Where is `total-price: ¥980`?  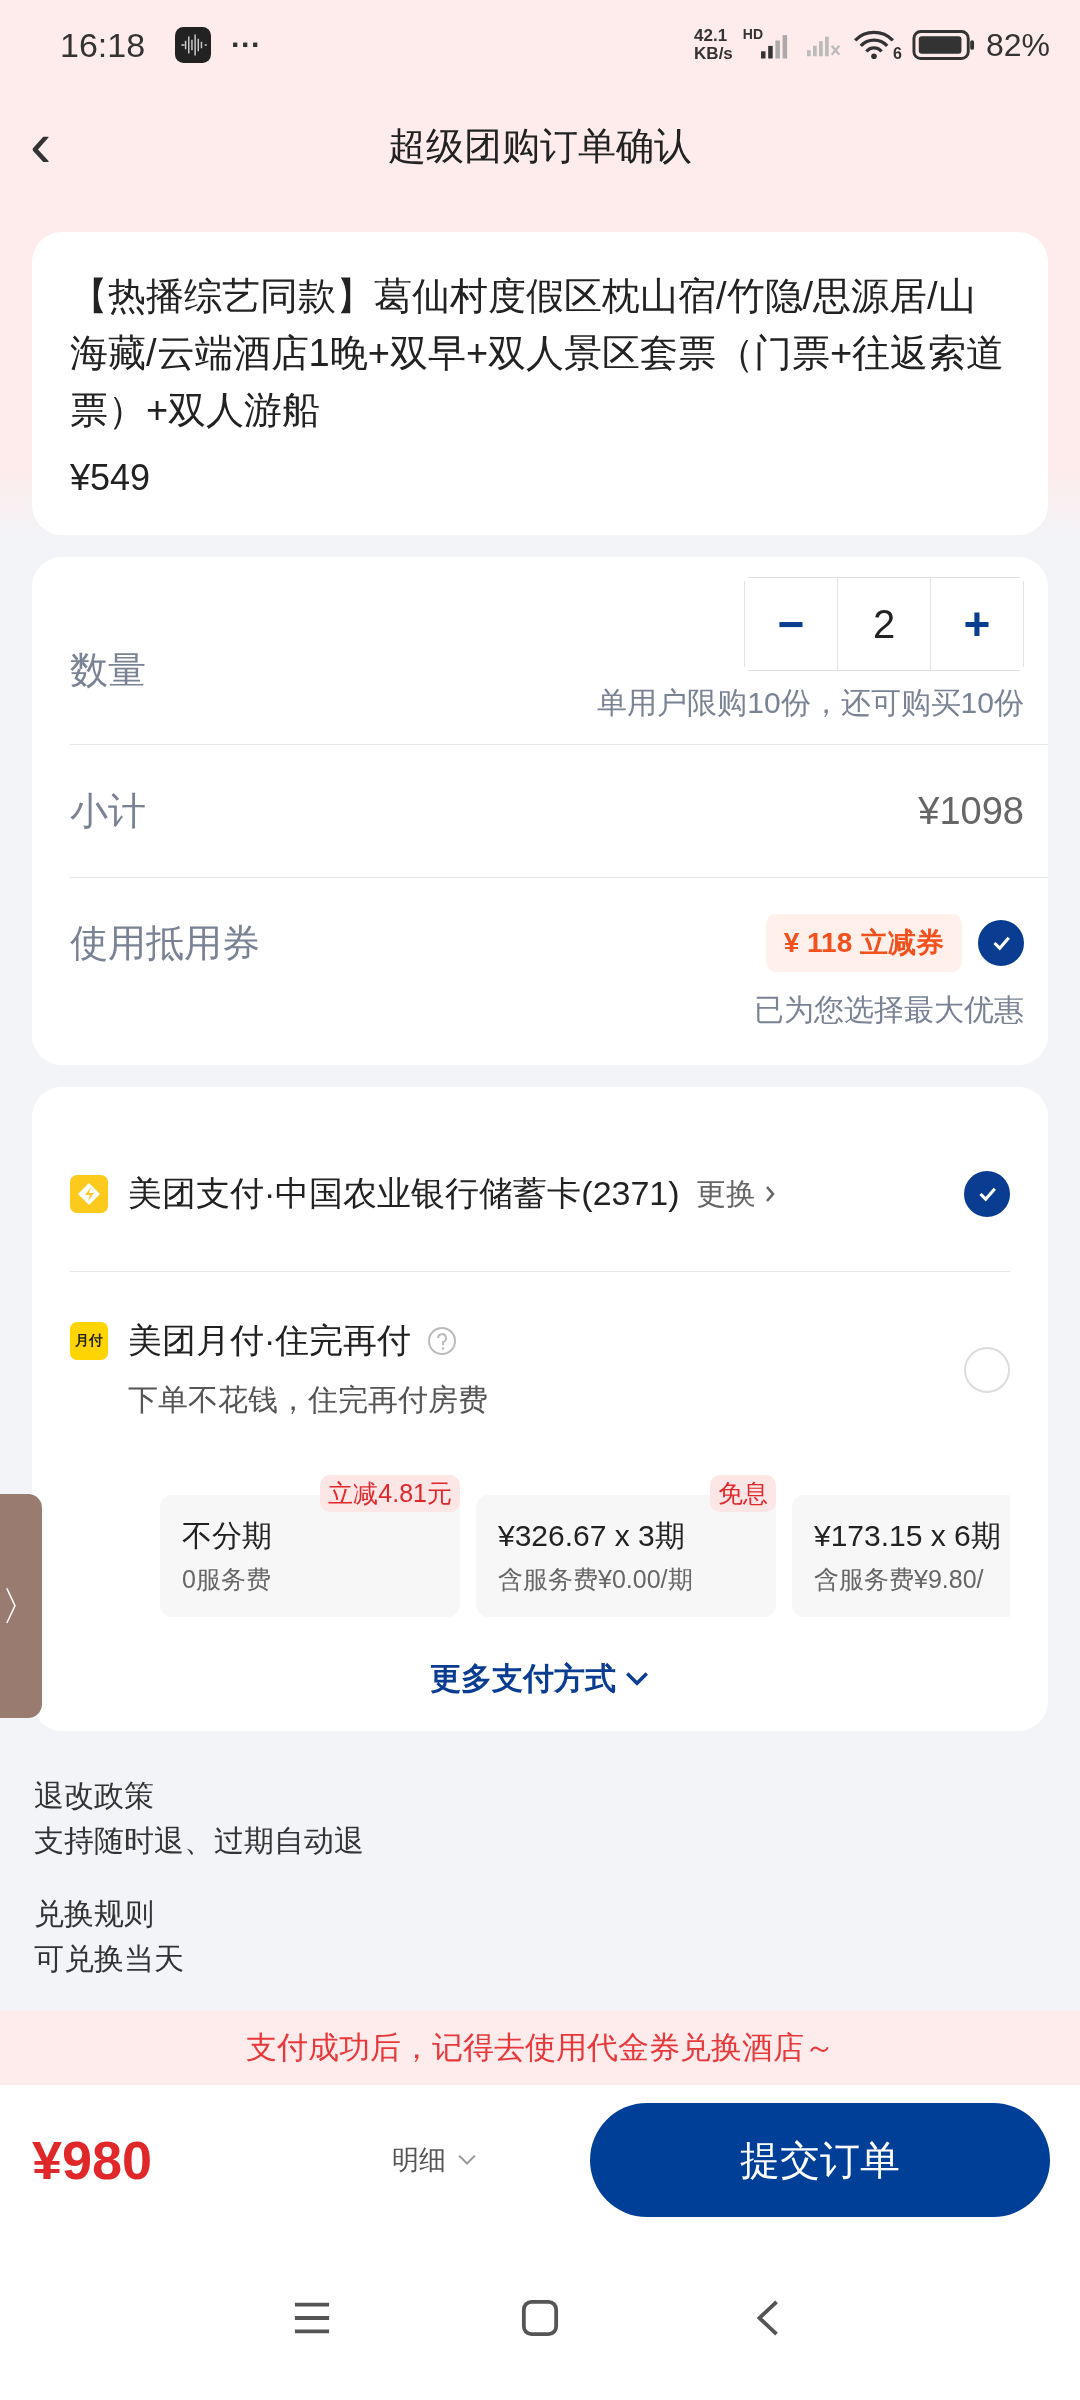 total-price: ¥980 is located at coordinates (93, 2160).